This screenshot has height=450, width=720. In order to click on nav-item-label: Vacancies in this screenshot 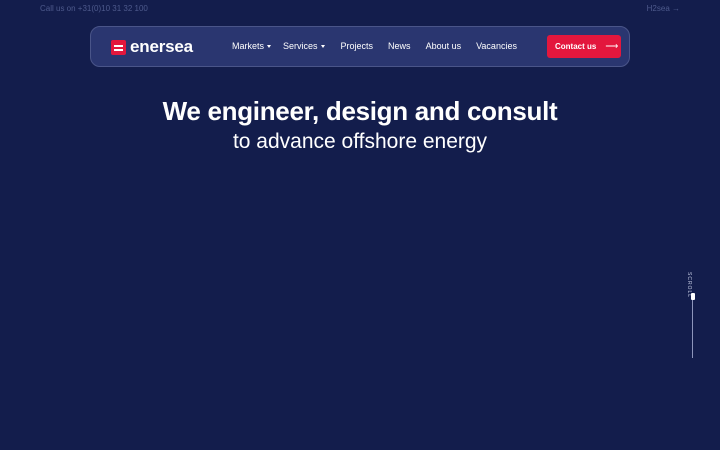, I will do `click(496, 46)`.